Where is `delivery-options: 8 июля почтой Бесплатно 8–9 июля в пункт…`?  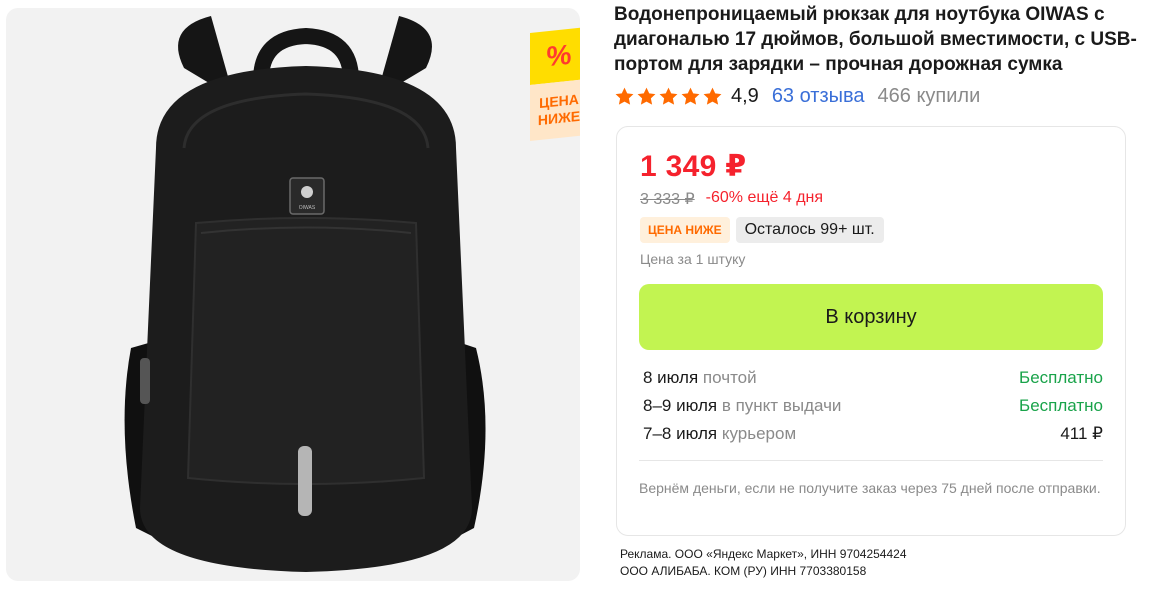
delivery-options: 8 июля почтой Бесплатно 8–9 июля в пункт… is located at coordinates (873, 407).